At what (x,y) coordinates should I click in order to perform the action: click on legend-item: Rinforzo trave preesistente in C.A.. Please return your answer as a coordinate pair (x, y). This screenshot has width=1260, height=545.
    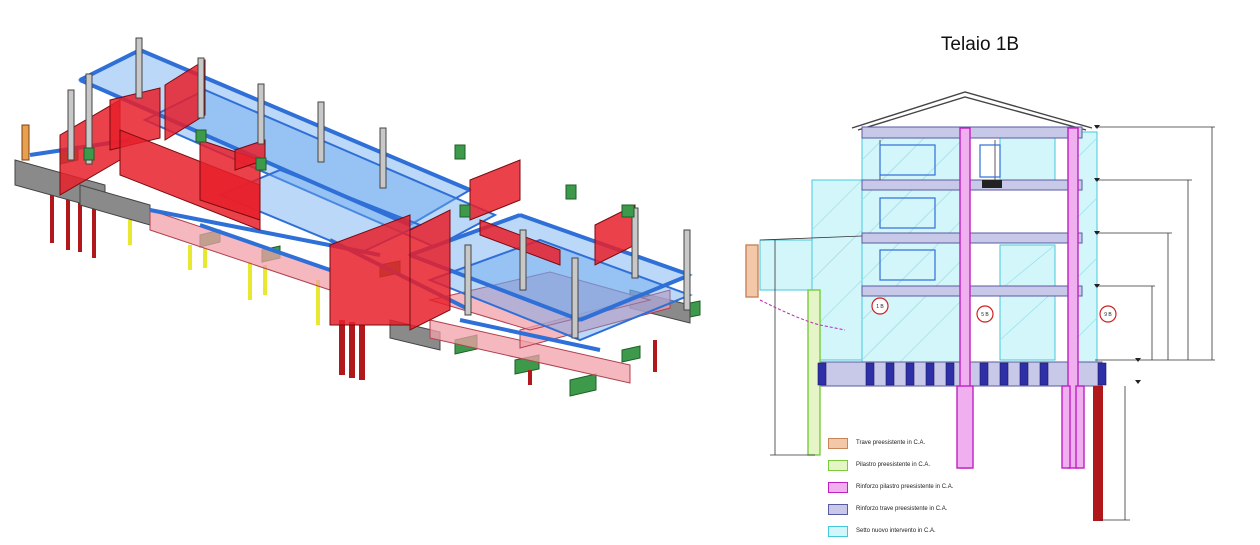
    Looking at the image, I should click on (978, 509).